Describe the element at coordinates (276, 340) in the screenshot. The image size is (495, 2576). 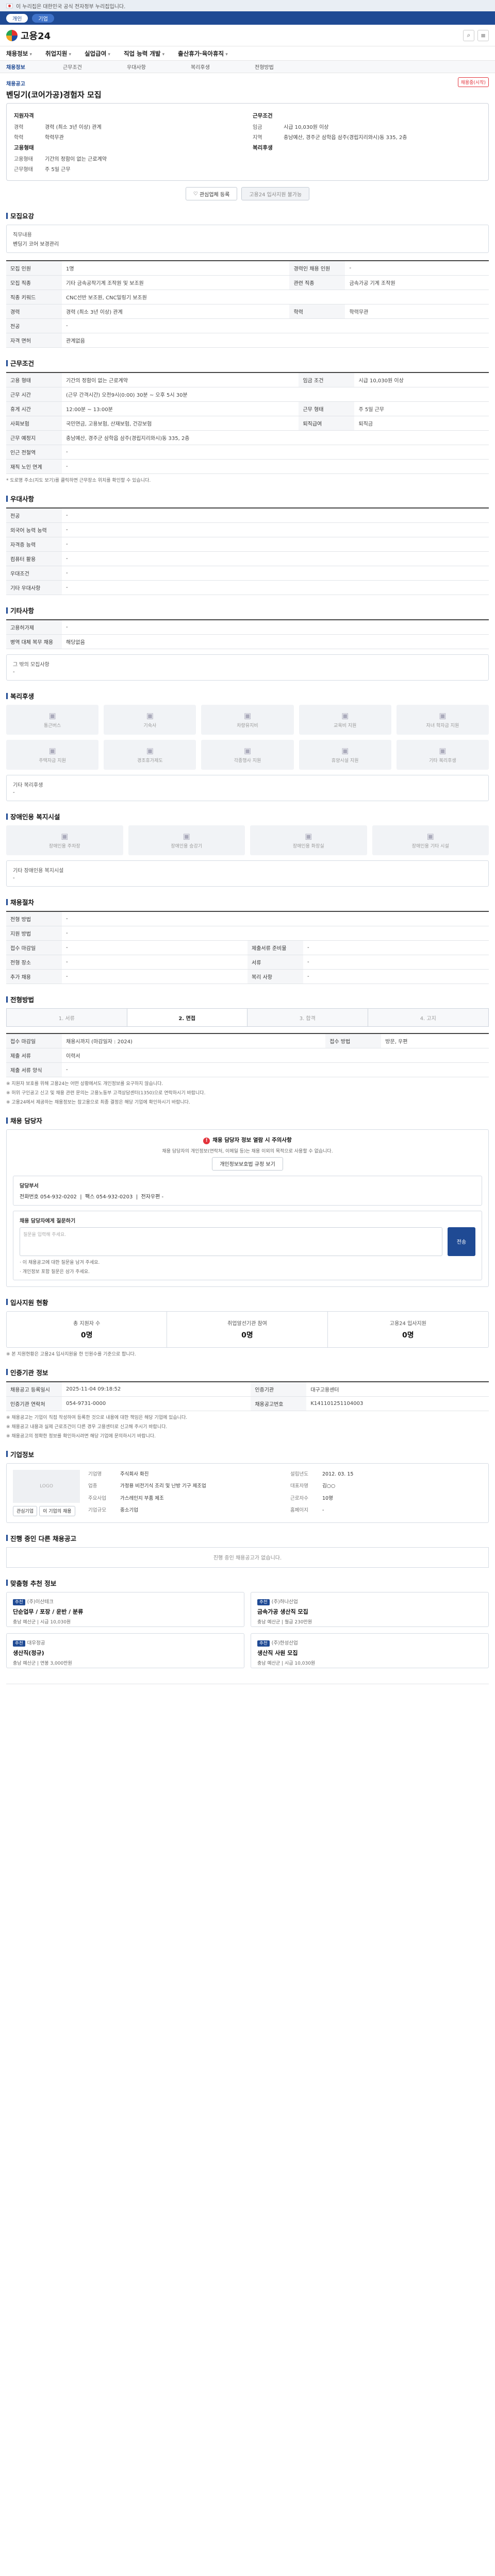
I see `cell-value: 관계없음` at that location.